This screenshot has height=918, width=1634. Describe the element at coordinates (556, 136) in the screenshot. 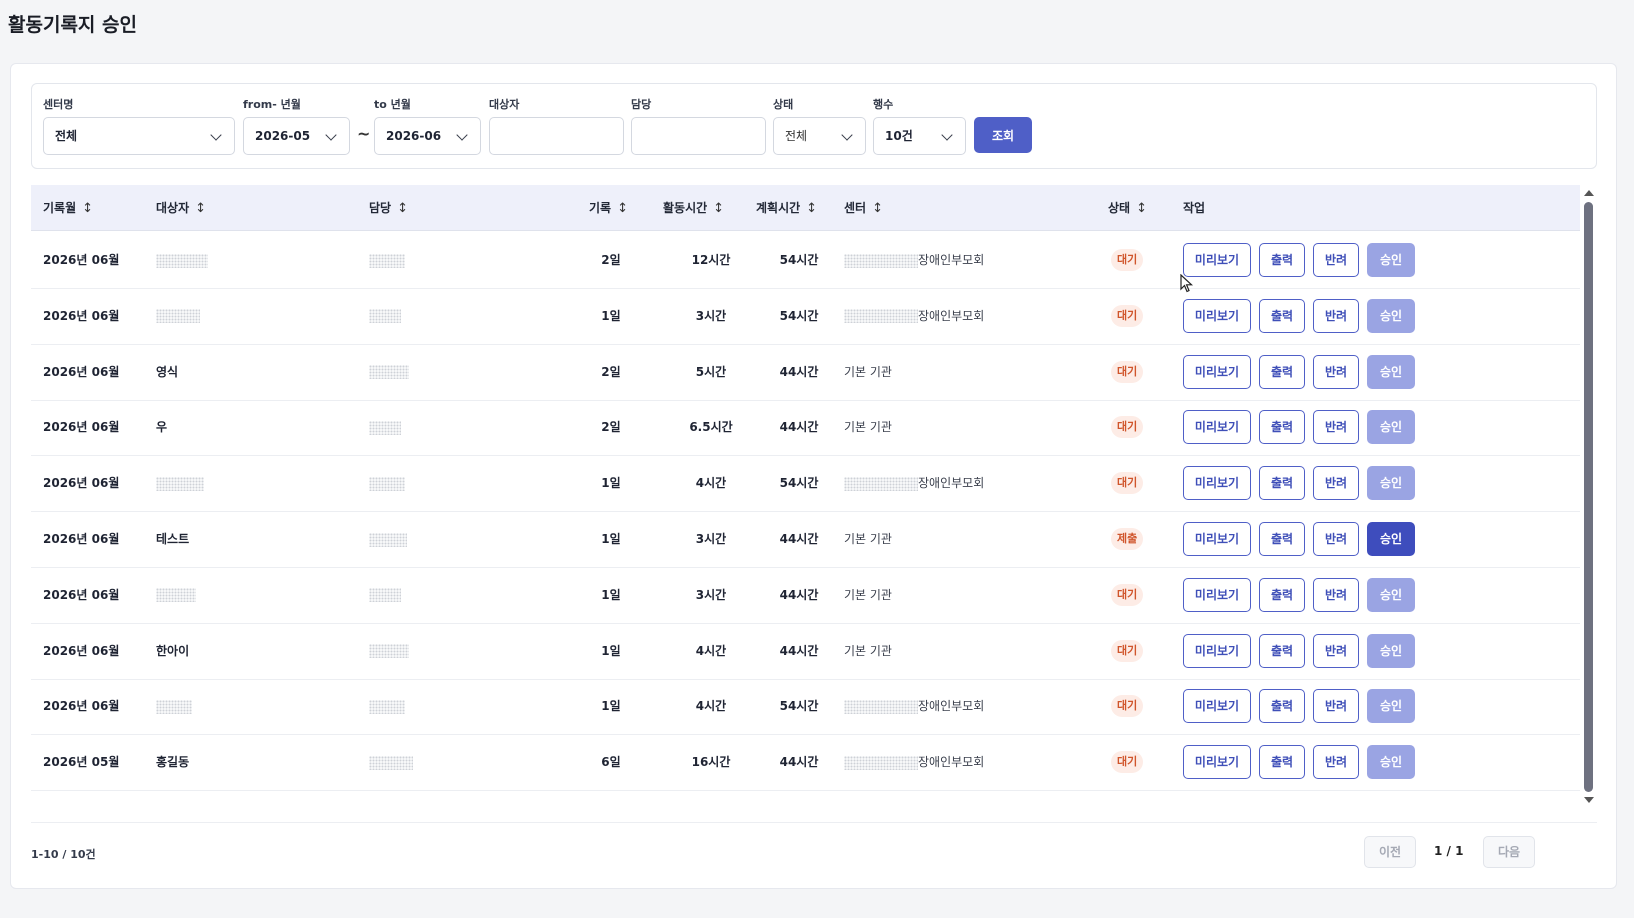

I see `target-input` at that location.